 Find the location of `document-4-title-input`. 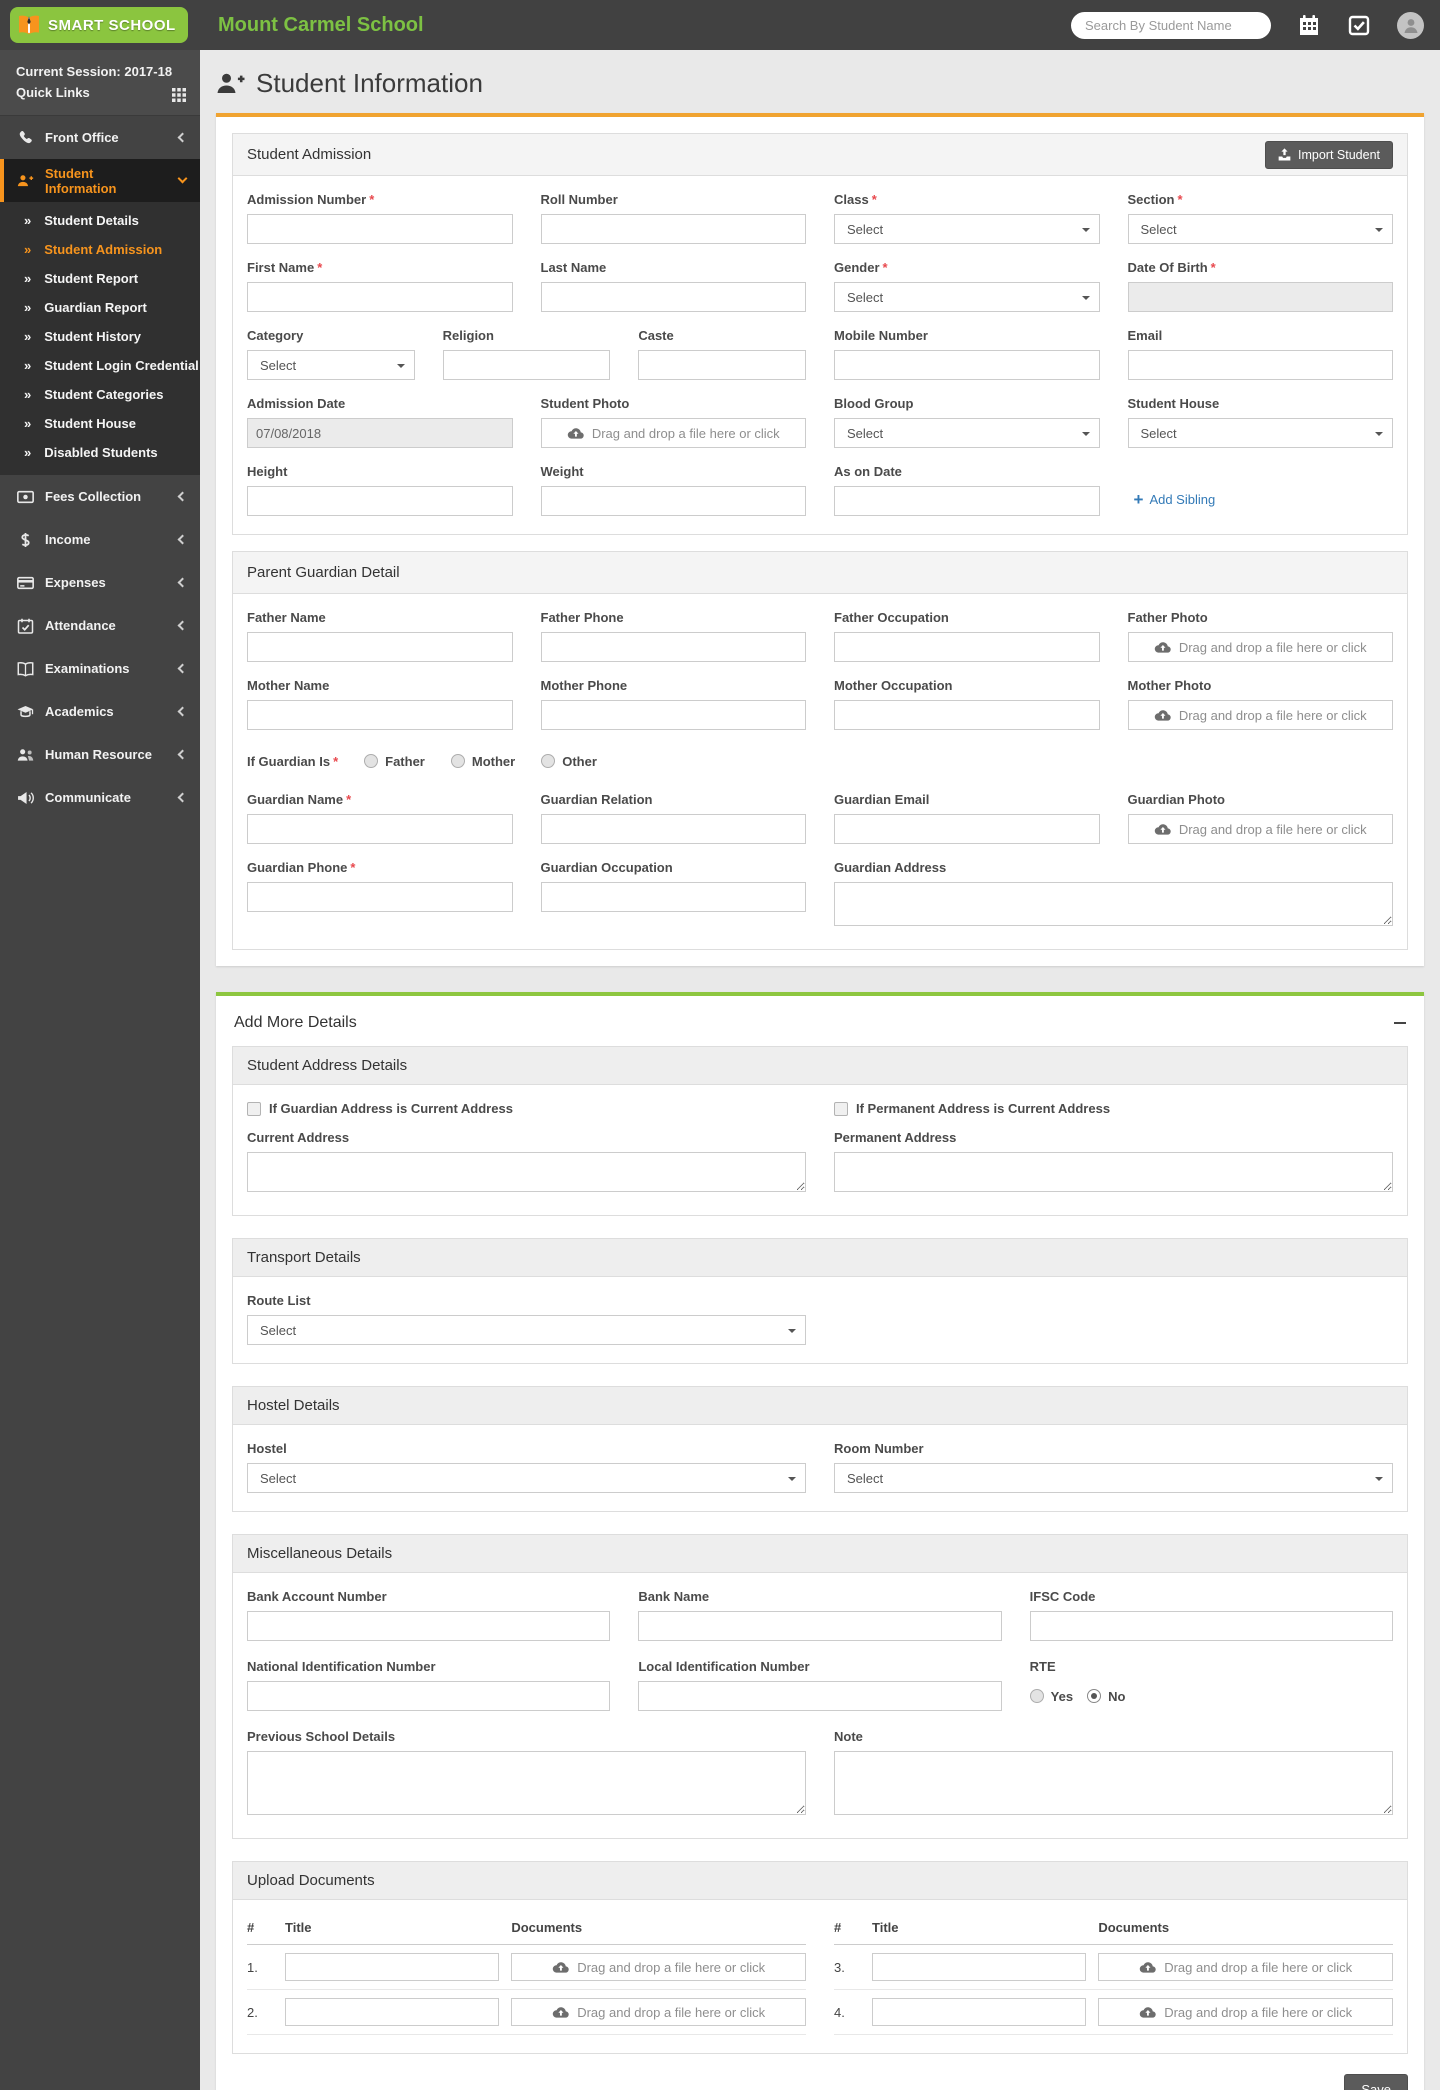

document-4-title-input is located at coordinates (979, 2012).